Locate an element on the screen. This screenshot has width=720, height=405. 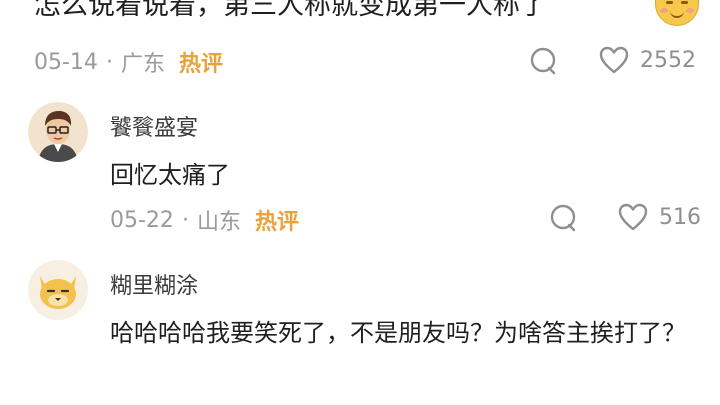
cartoon-cat-avatar-icon is located at coordinates (58, 290).